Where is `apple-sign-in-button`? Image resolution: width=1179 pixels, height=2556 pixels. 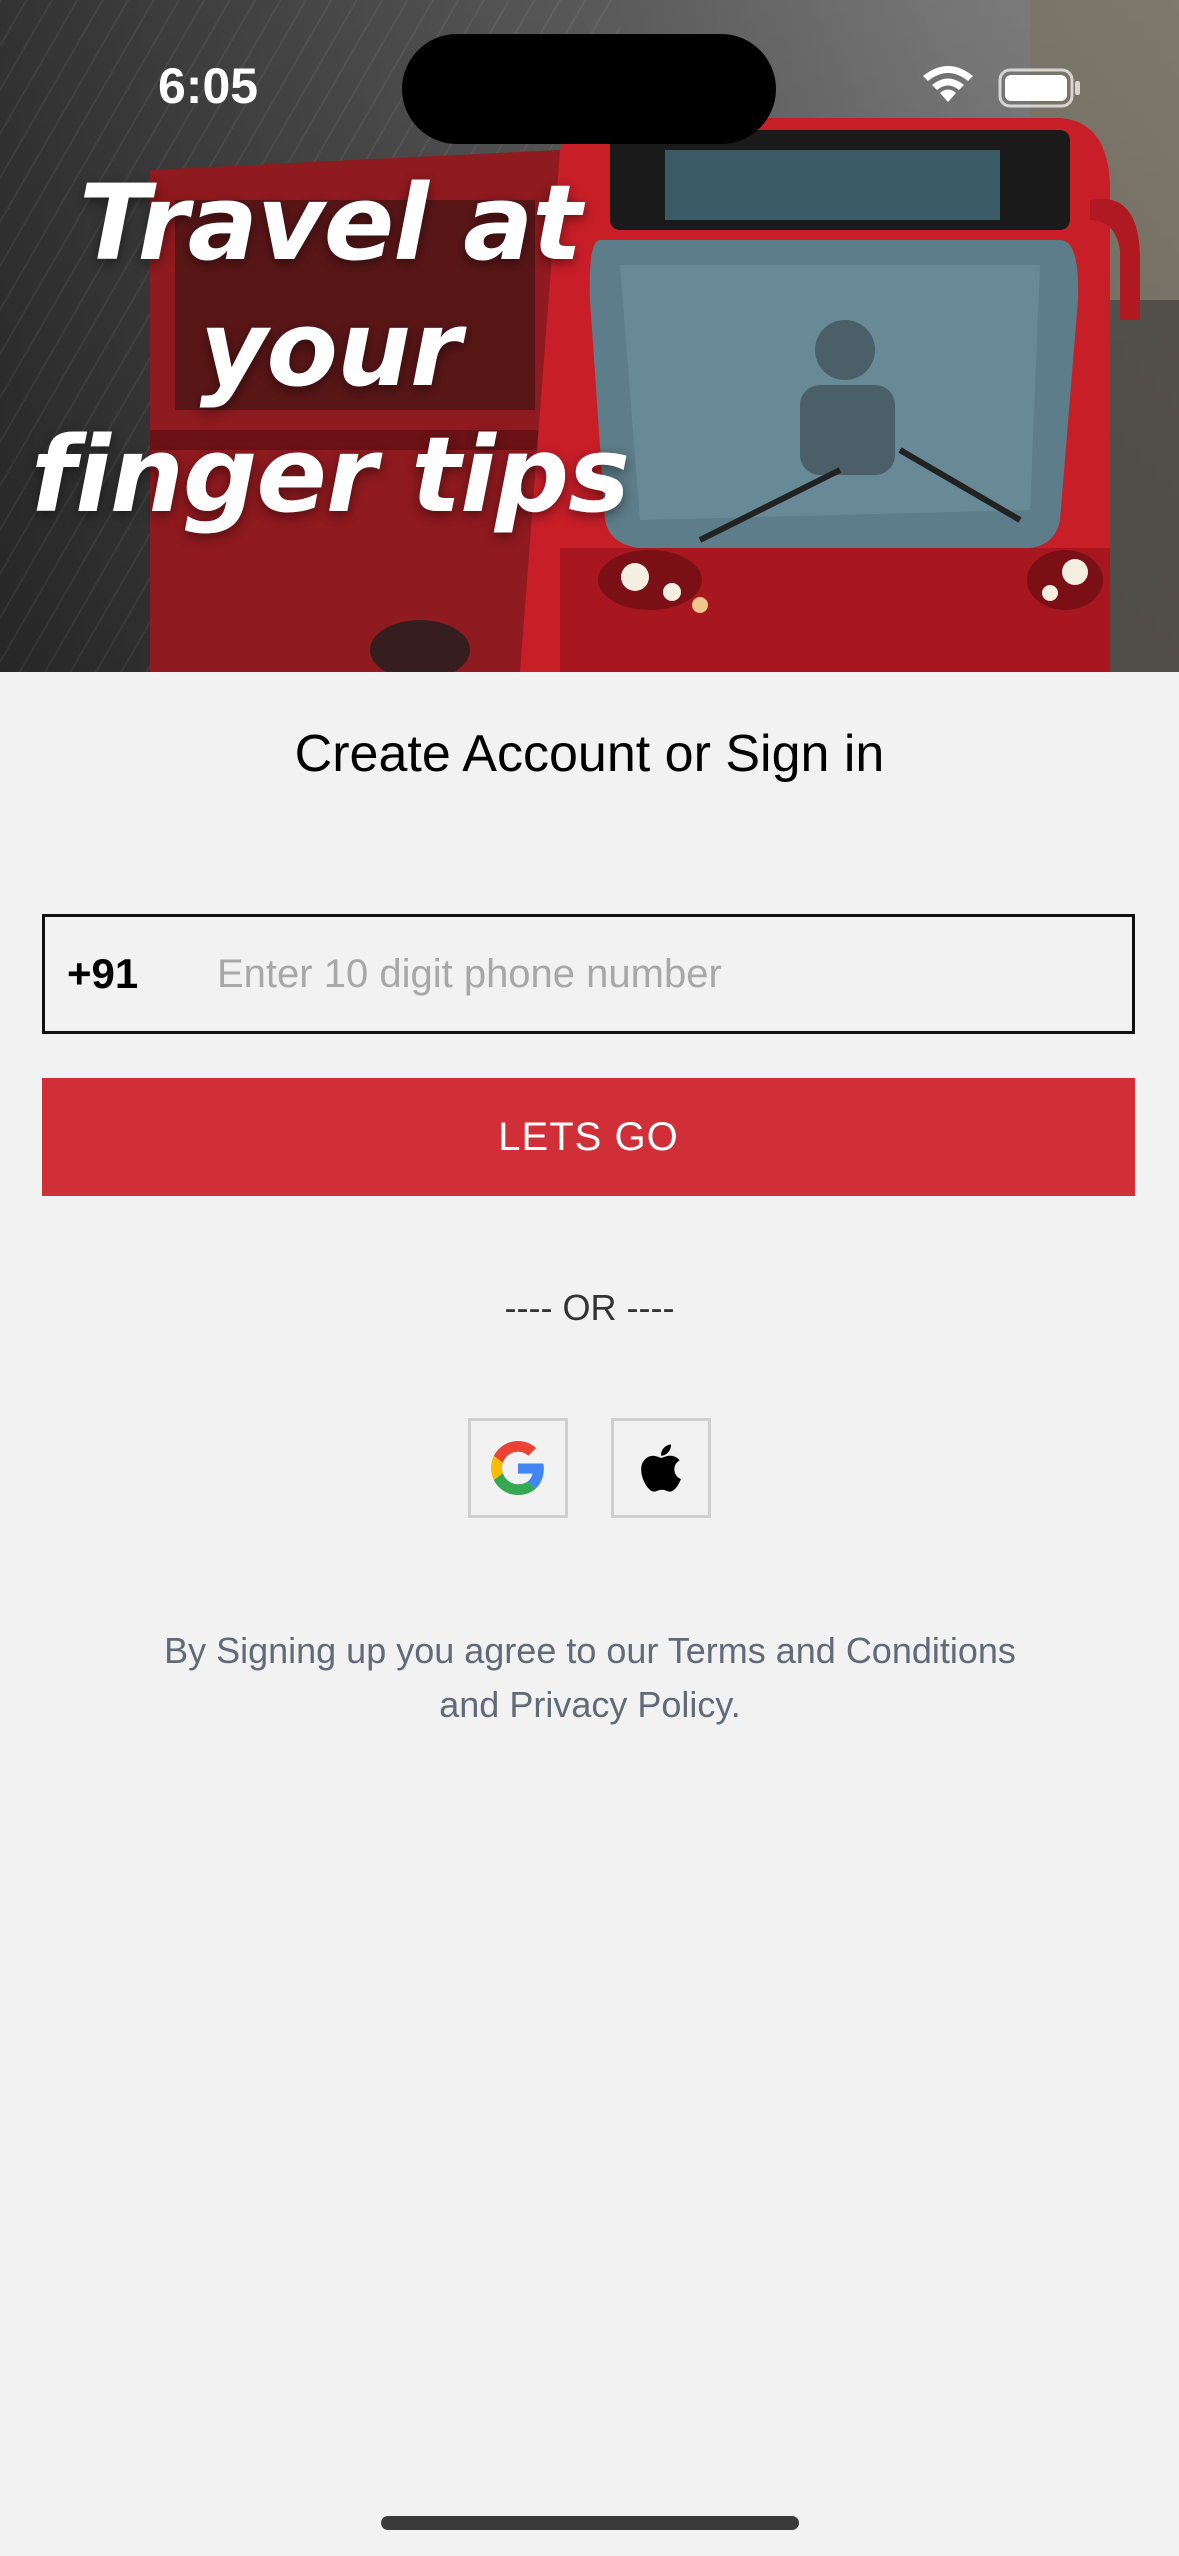 apple-sign-in-button is located at coordinates (661, 1468).